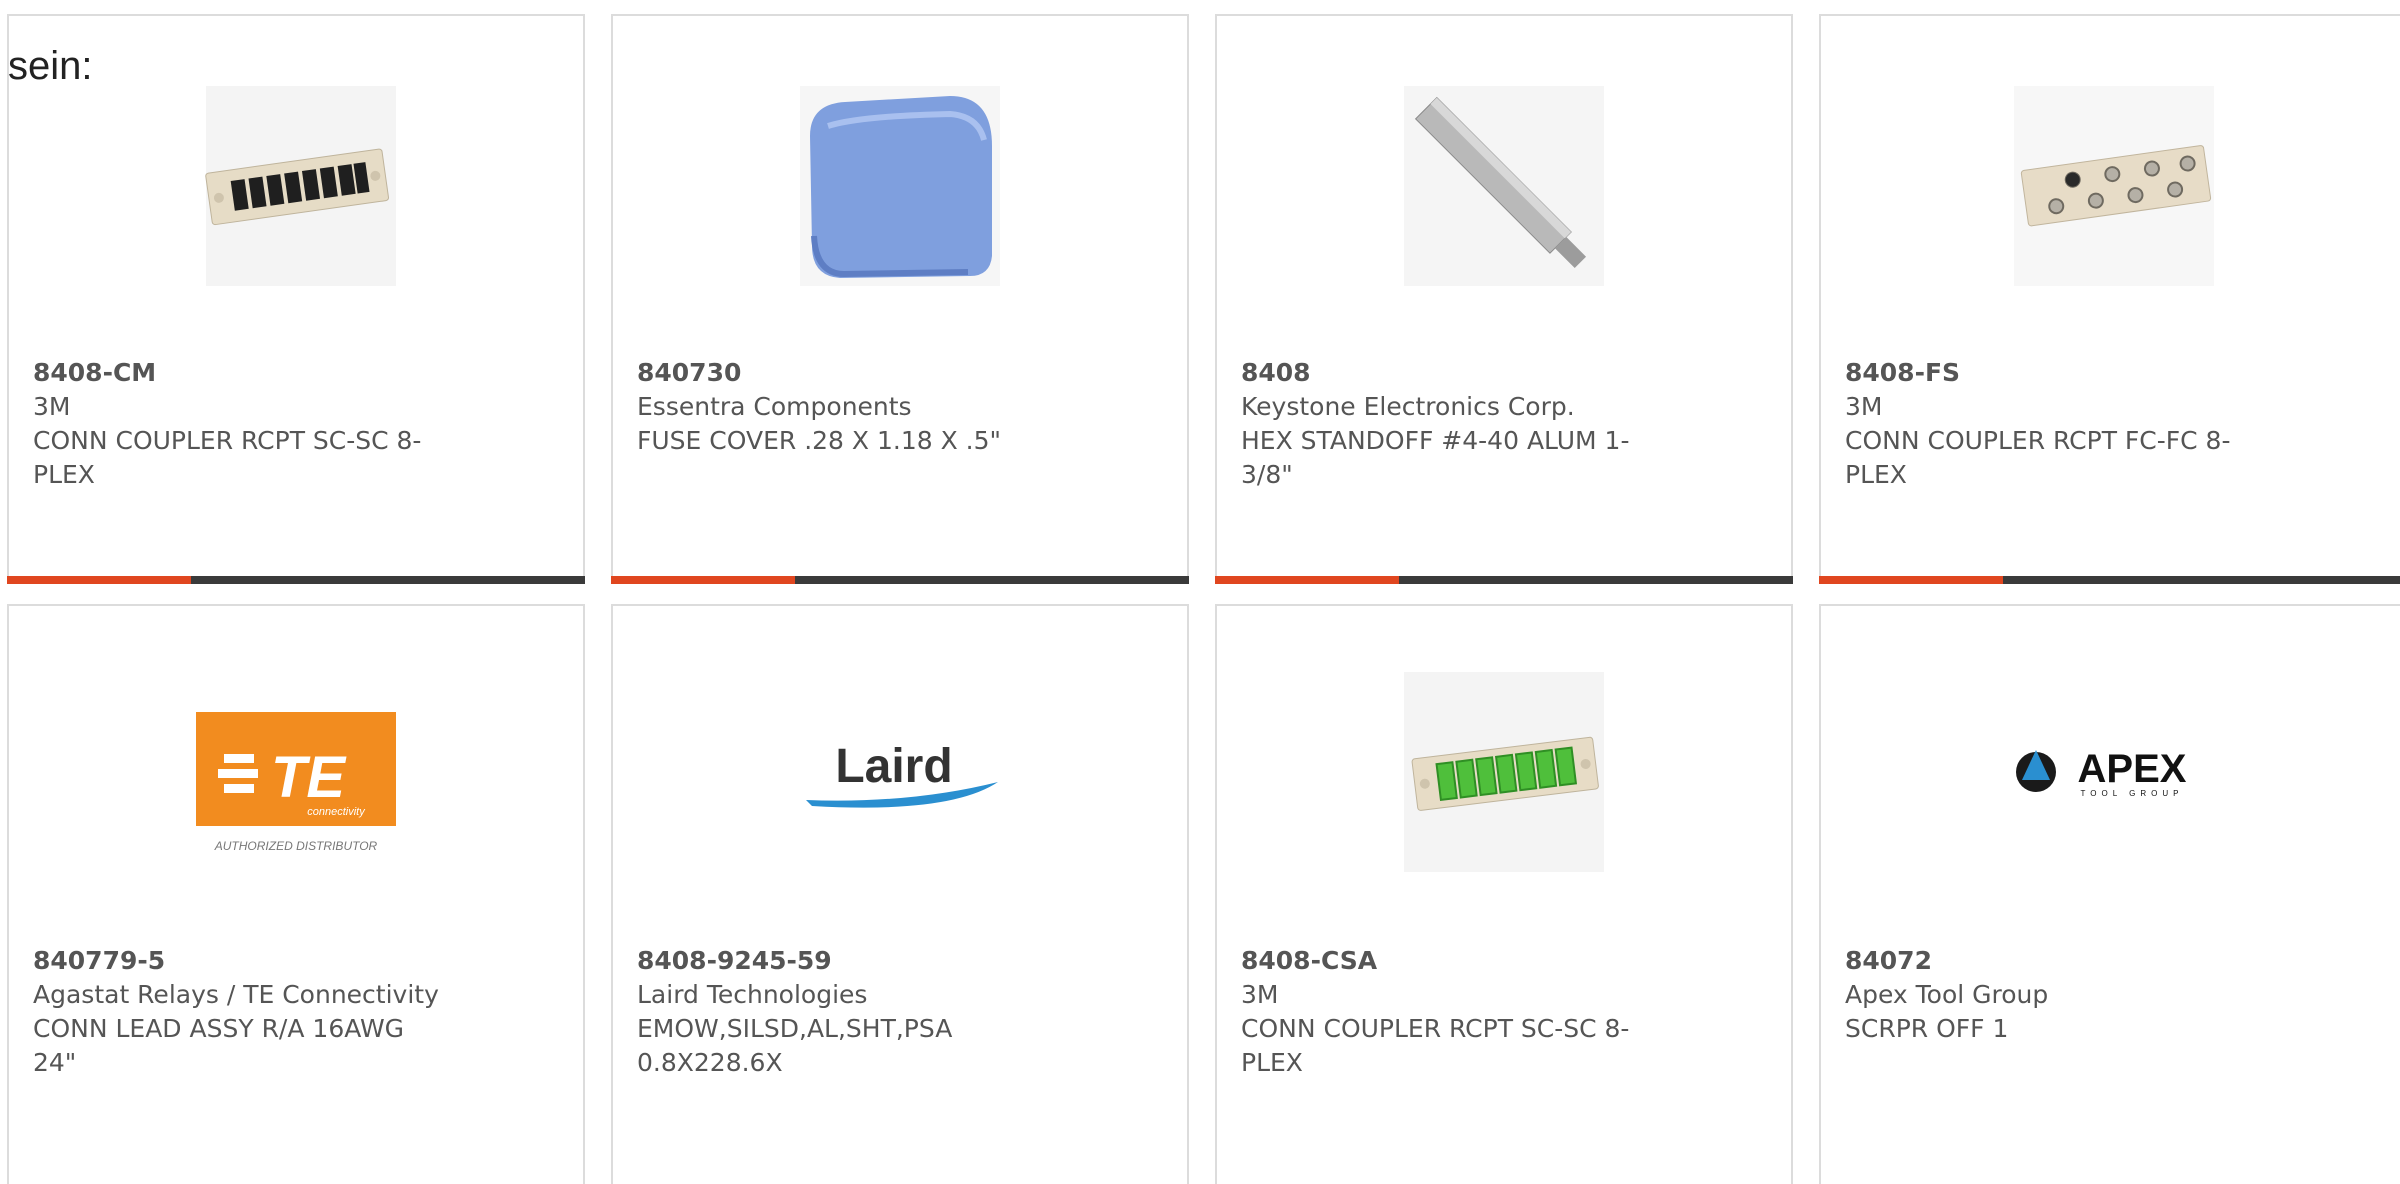 The width and height of the screenshot is (2400, 1184). Describe the element at coordinates (795, 1045) in the screenshot. I see `description: EMOW,SILSD,AL,SHT,PSA 0.8X228.6X` at that location.